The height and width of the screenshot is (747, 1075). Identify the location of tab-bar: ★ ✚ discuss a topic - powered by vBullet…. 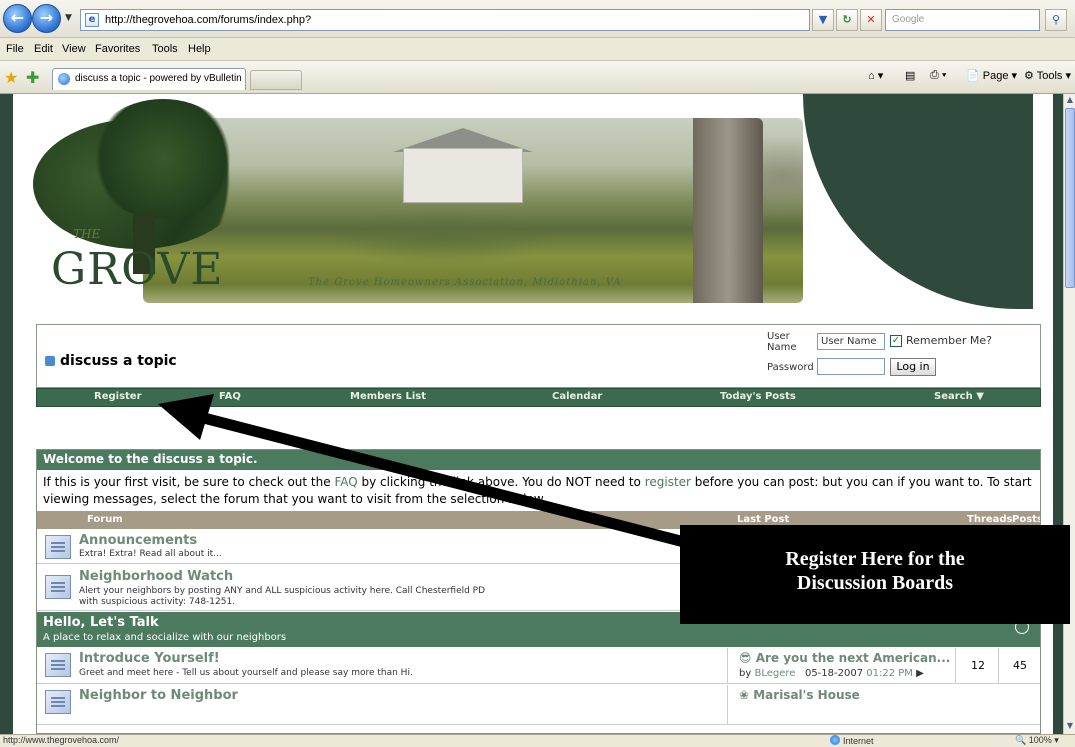
(537, 77).